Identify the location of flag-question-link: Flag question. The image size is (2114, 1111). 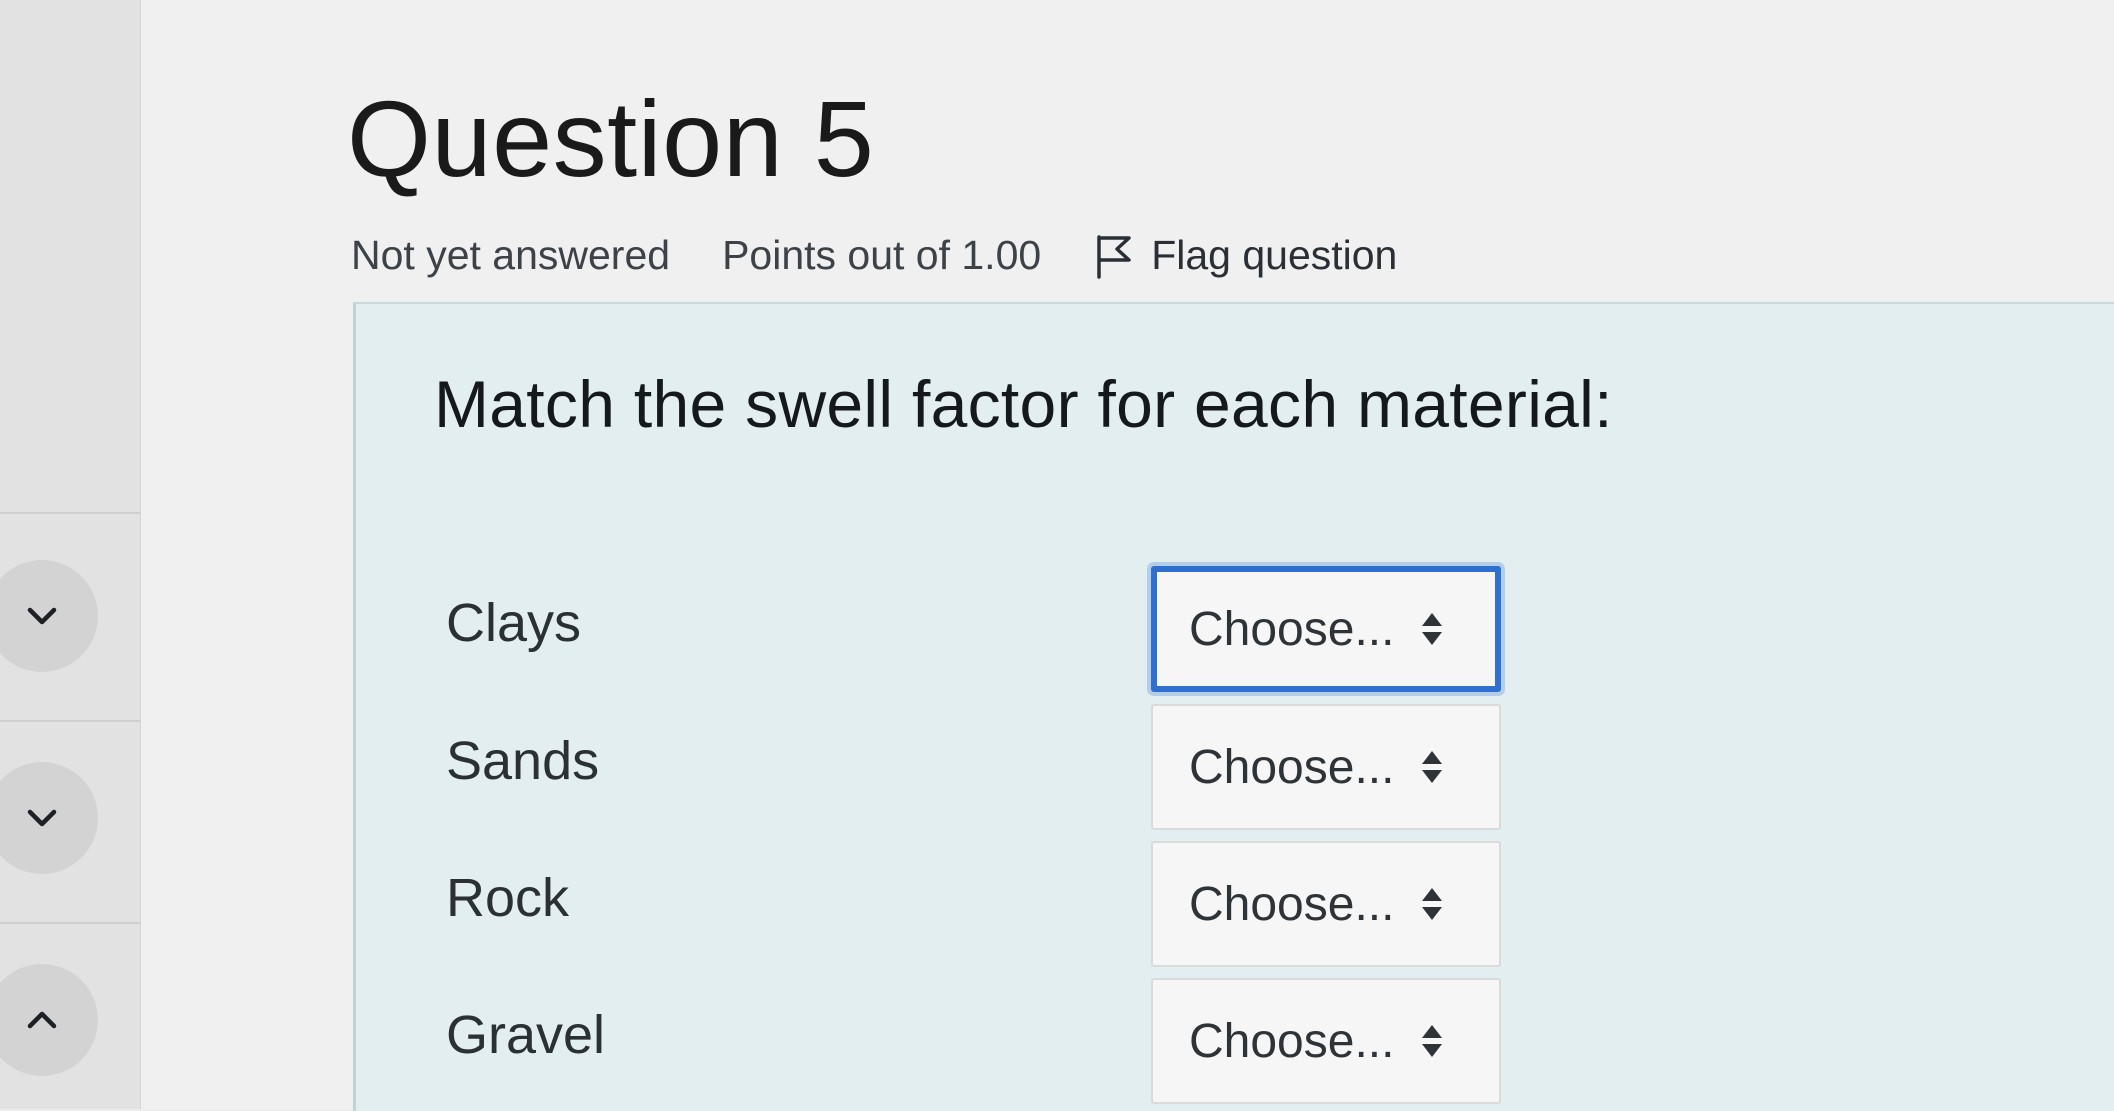
(1245, 255).